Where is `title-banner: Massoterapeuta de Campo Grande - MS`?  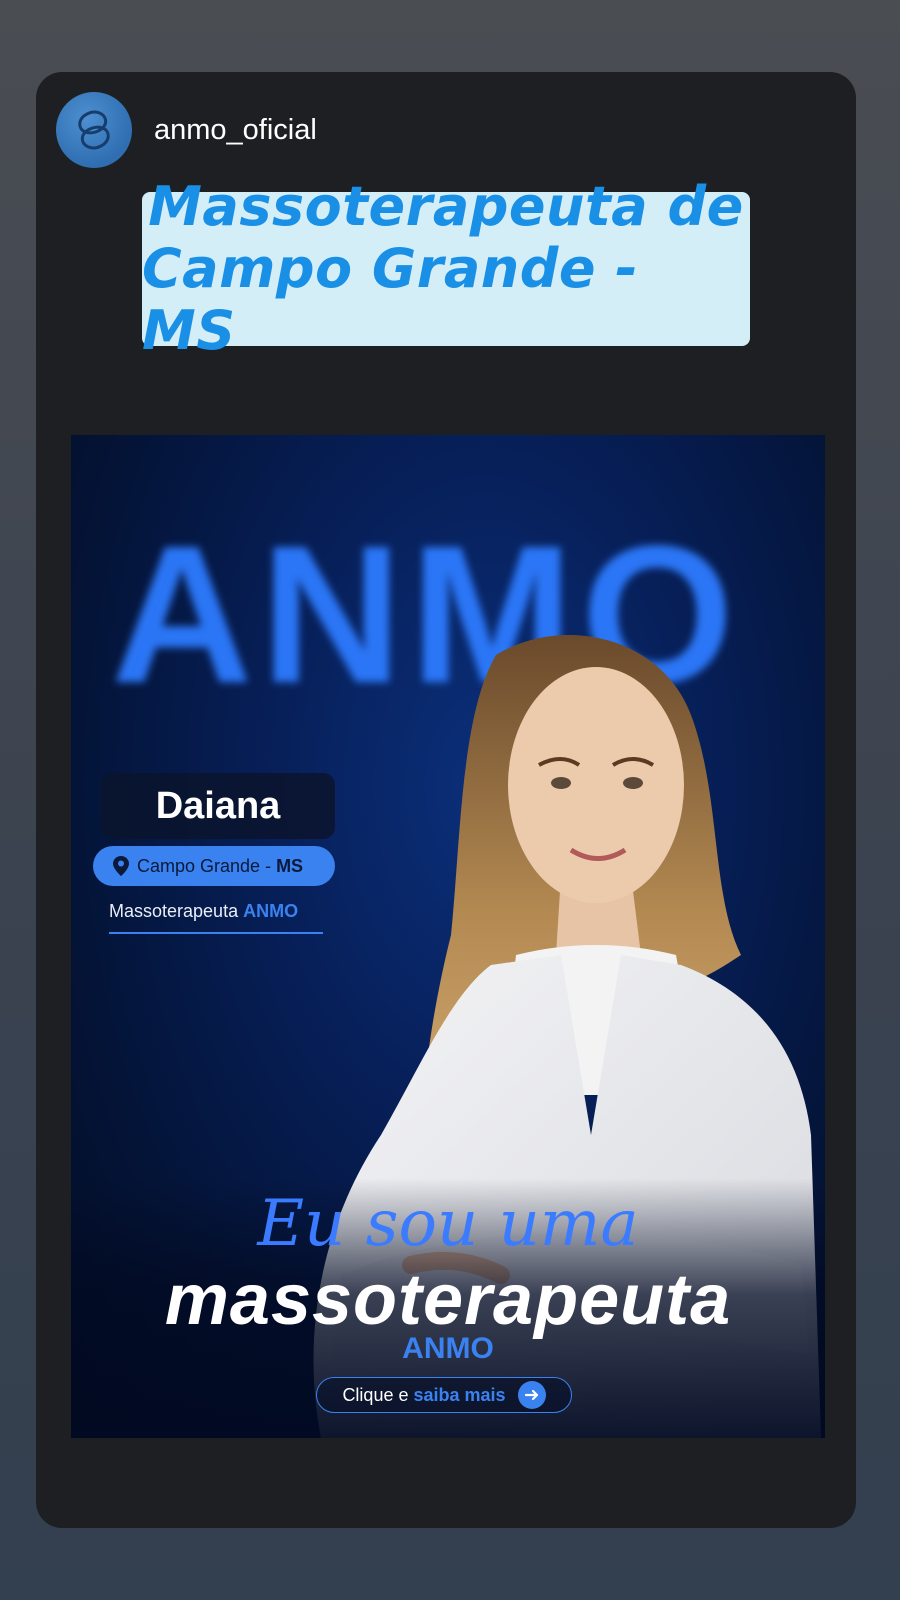
title-banner: Massoterapeuta de Campo Grande - MS is located at coordinates (446, 269).